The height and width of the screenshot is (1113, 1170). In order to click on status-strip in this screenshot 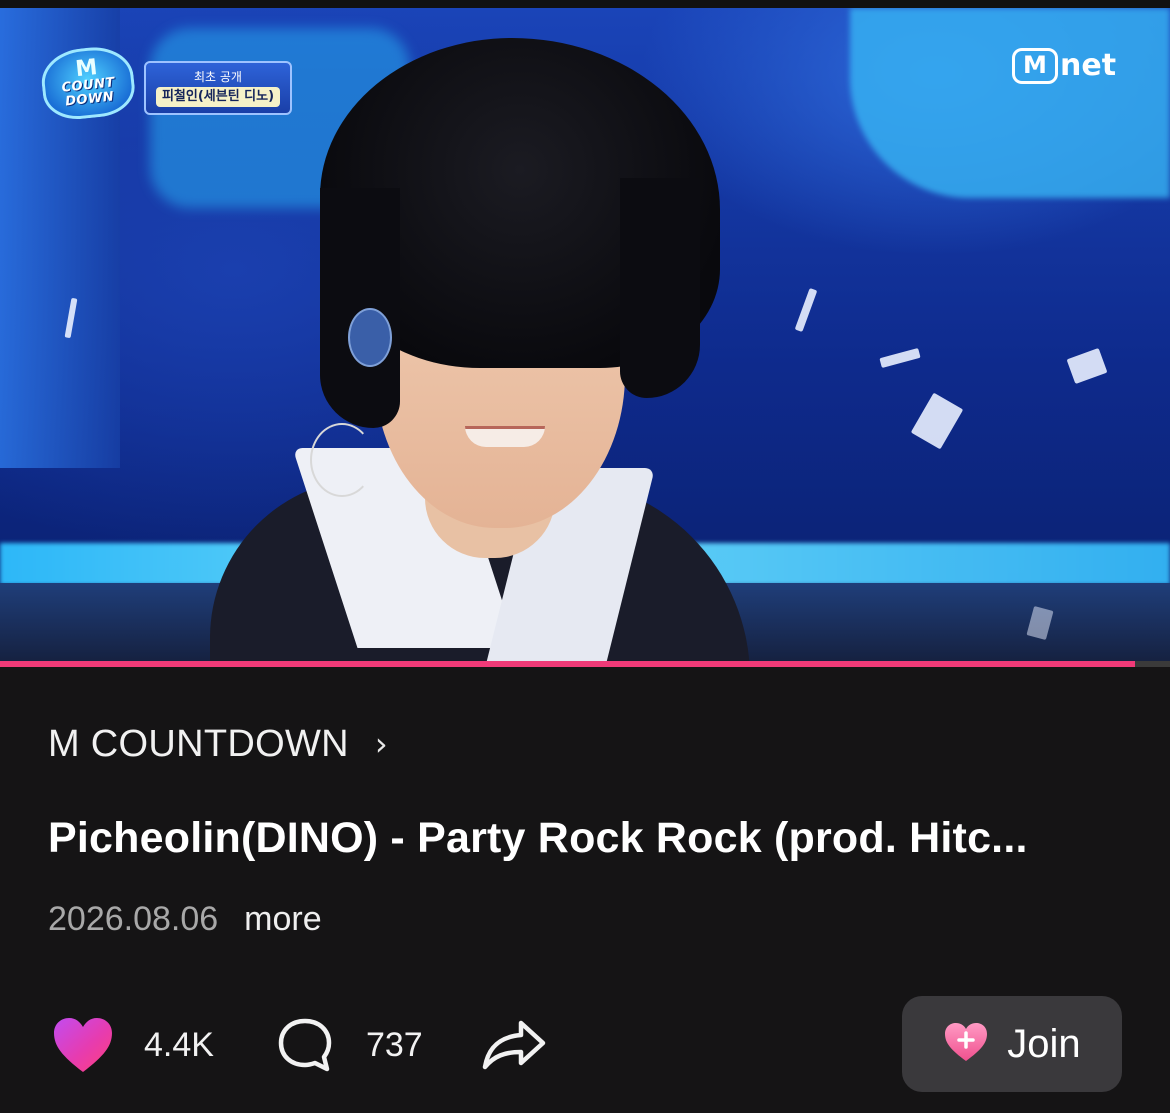, I will do `click(585, 4)`.